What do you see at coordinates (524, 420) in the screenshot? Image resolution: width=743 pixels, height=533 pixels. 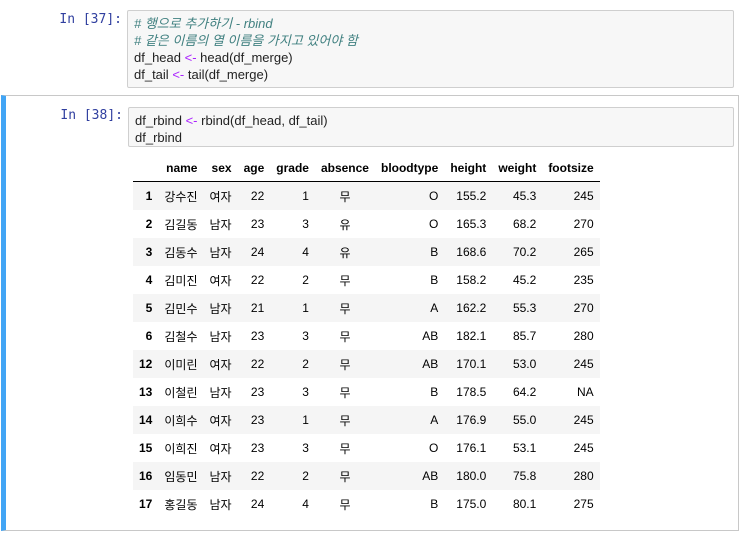 I see `table-cell-weight: 55.0` at bounding box center [524, 420].